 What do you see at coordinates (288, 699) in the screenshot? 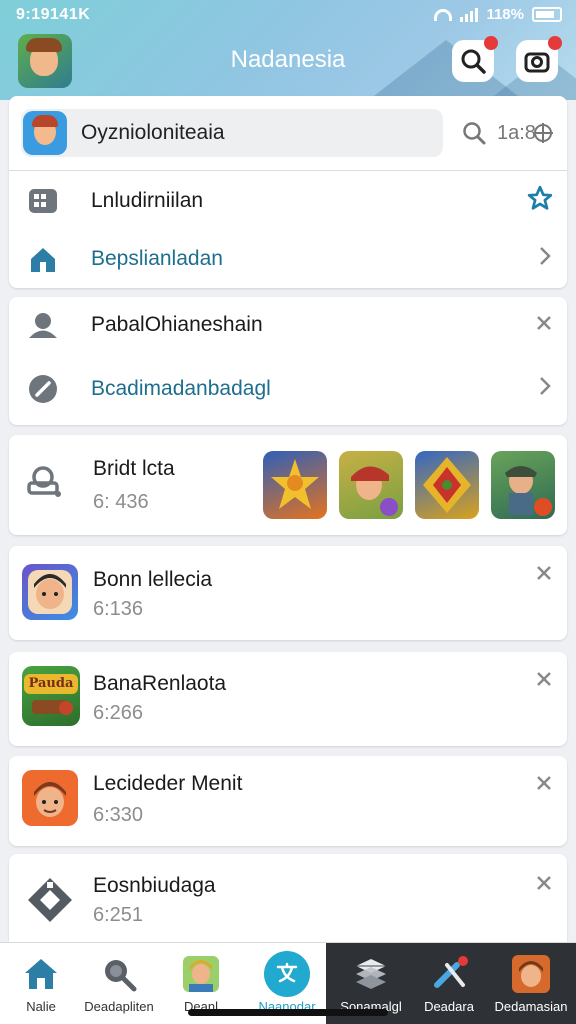
I see `game-list-item: Pauda BanaRenlaota 6:266` at bounding box center [288, 699].